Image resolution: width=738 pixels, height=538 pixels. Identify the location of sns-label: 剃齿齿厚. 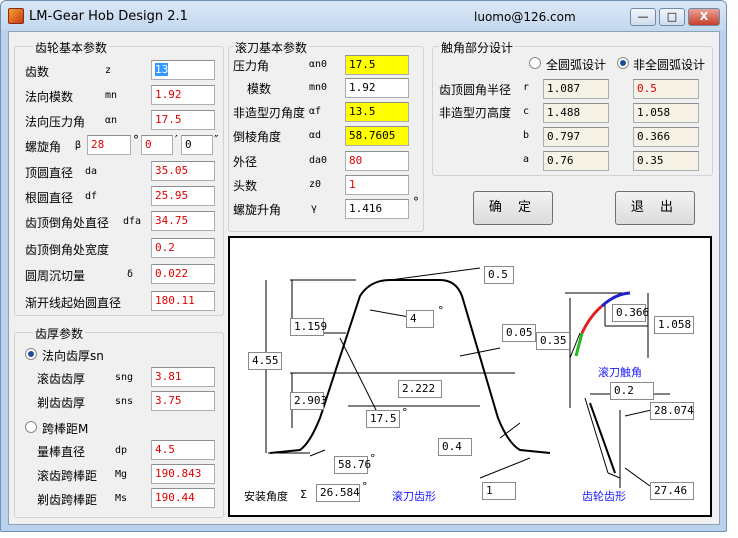
(61, 403).